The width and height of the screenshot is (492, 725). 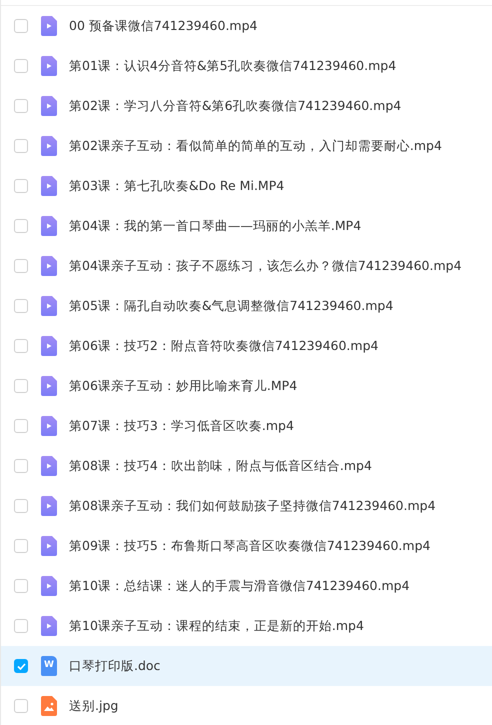 What do you see at coordinates (265, 265) in the screenshot?
I see `file-name: 第04课亲子互动：孩子不愿练习，该怎么办？微信741239460.mp4` at bounding box center [265, 265].